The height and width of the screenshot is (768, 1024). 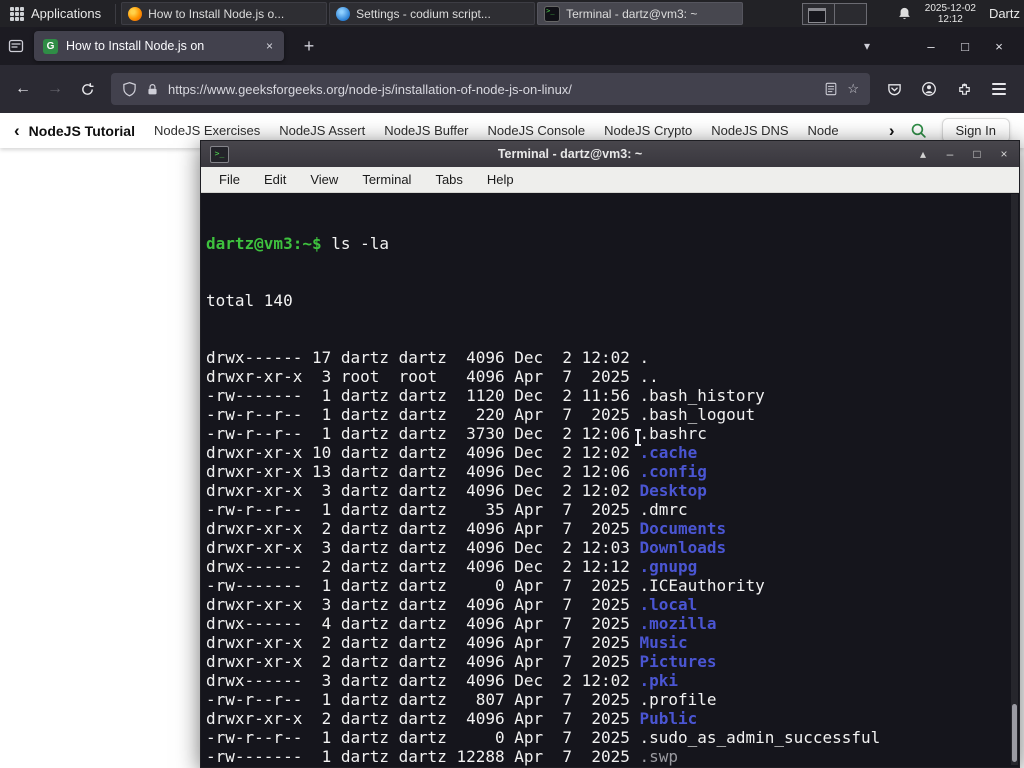 I want to click on terminal-prompt: dartz@vm3:~$, so click(x=264, y=243).